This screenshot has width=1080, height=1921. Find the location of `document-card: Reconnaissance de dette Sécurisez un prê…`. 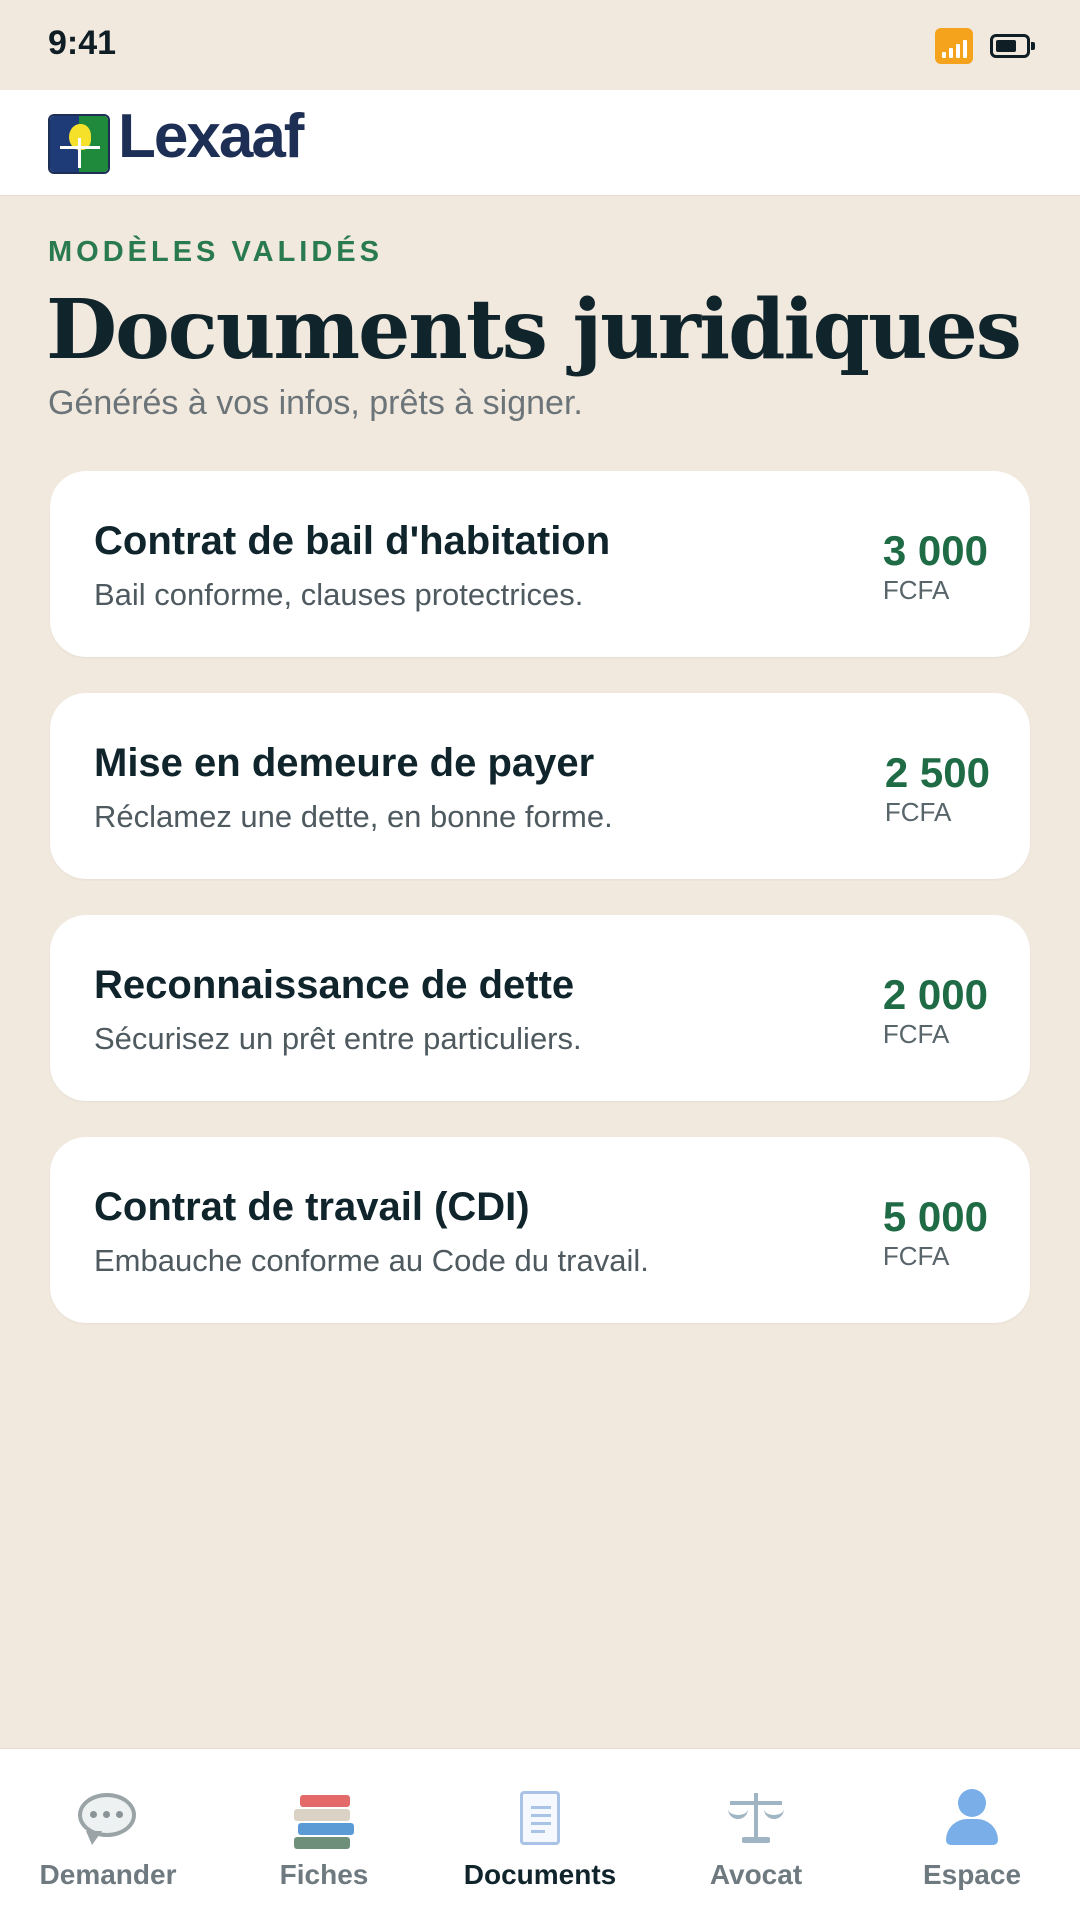

document-card: Reconnaissance de dette Sécurisez un prê… is located at coordinates (540, 1008).